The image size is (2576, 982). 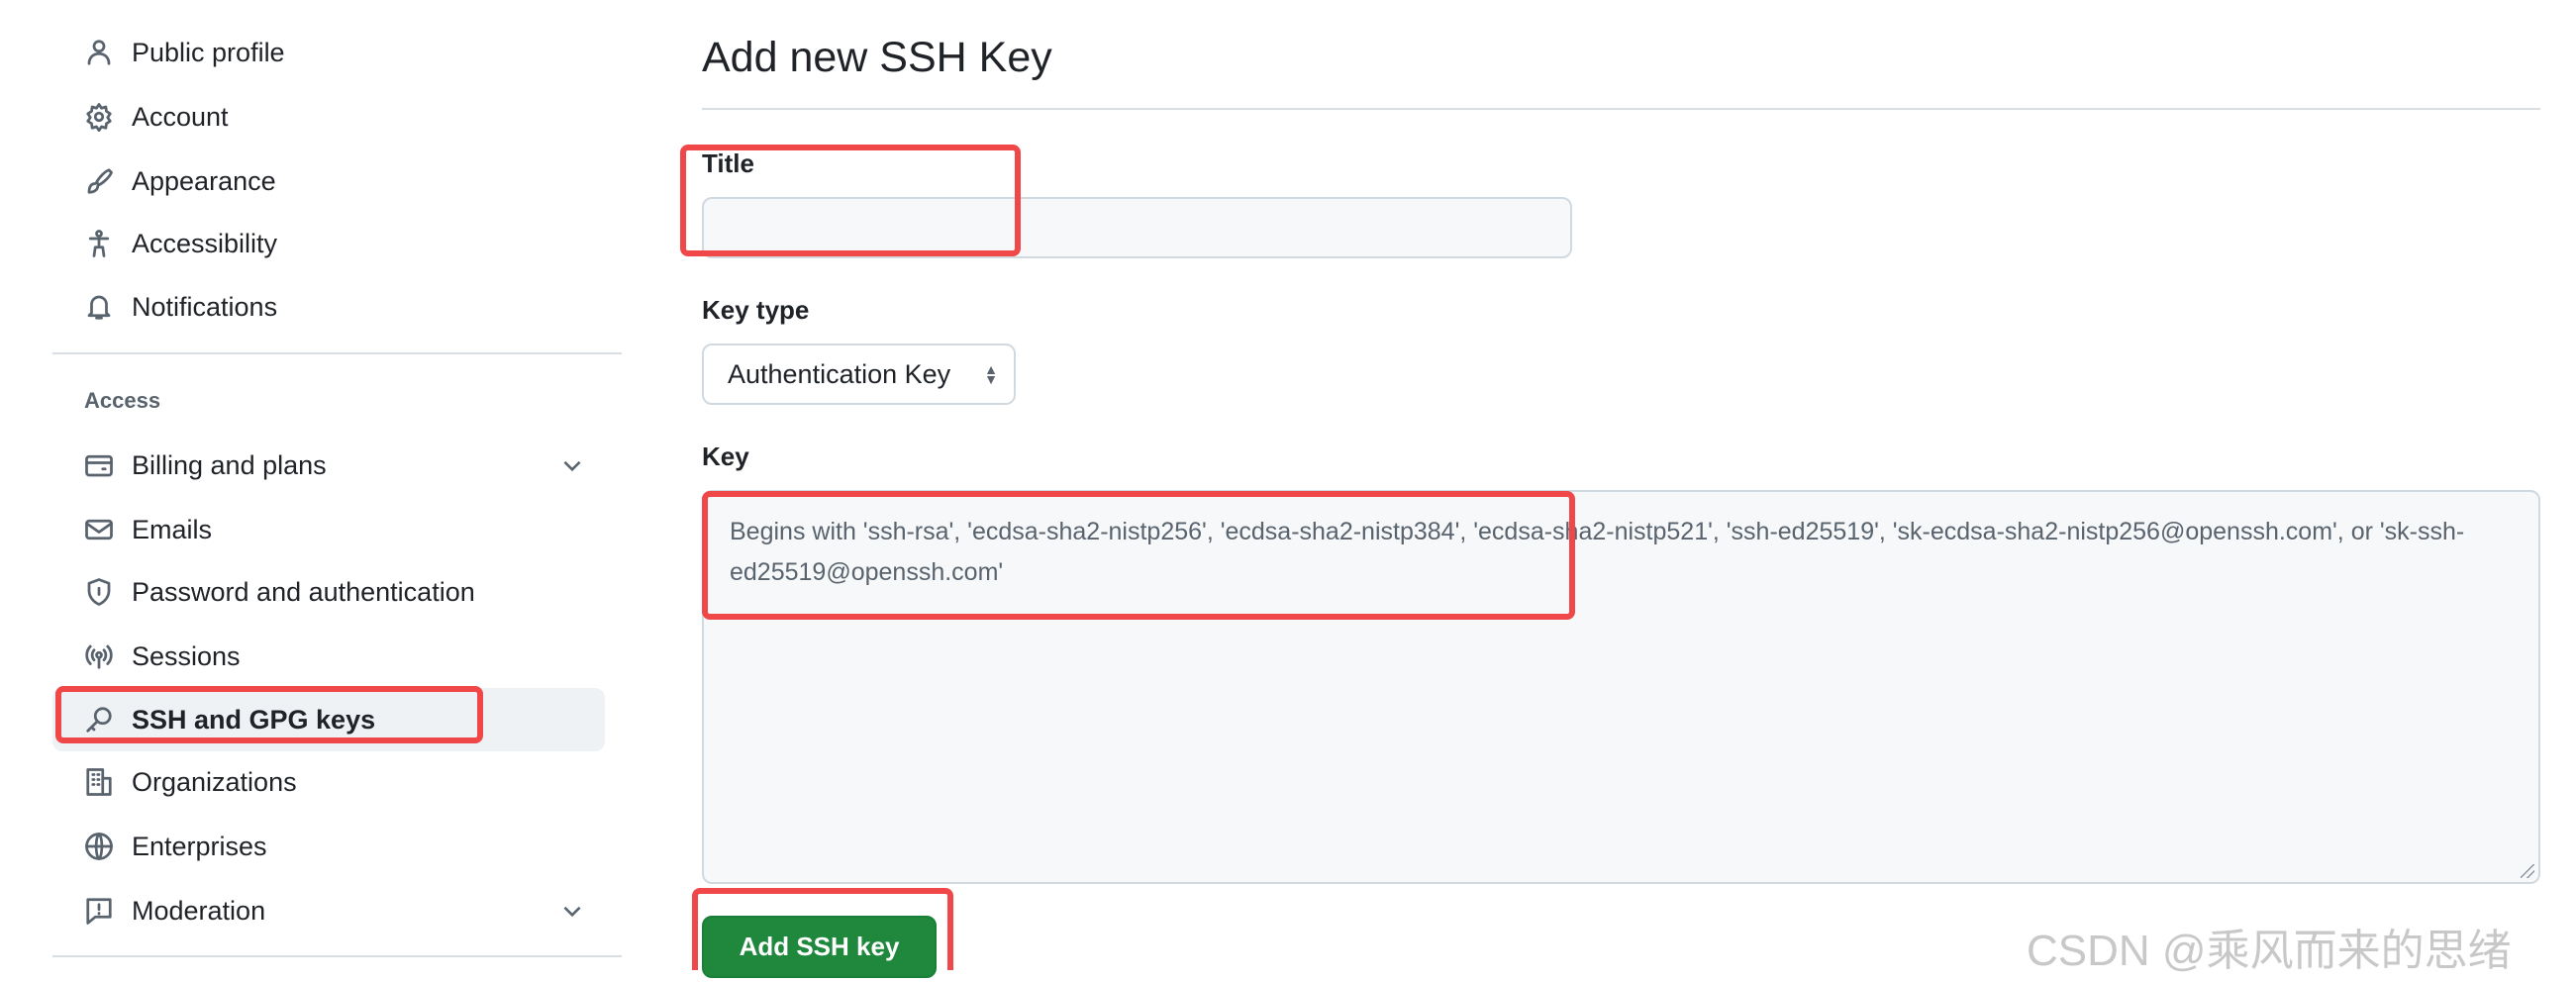 I want to click on key-type-selected: Authentication Key, so click(x=840, y=373).